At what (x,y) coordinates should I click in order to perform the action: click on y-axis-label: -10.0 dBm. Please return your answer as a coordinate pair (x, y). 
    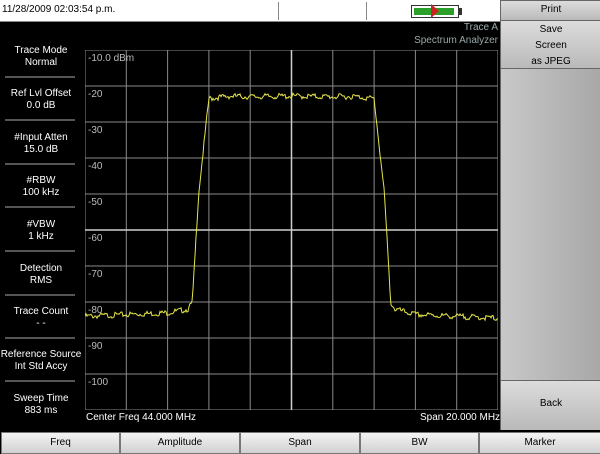
    Looking at the image, I should click on (111, 58).